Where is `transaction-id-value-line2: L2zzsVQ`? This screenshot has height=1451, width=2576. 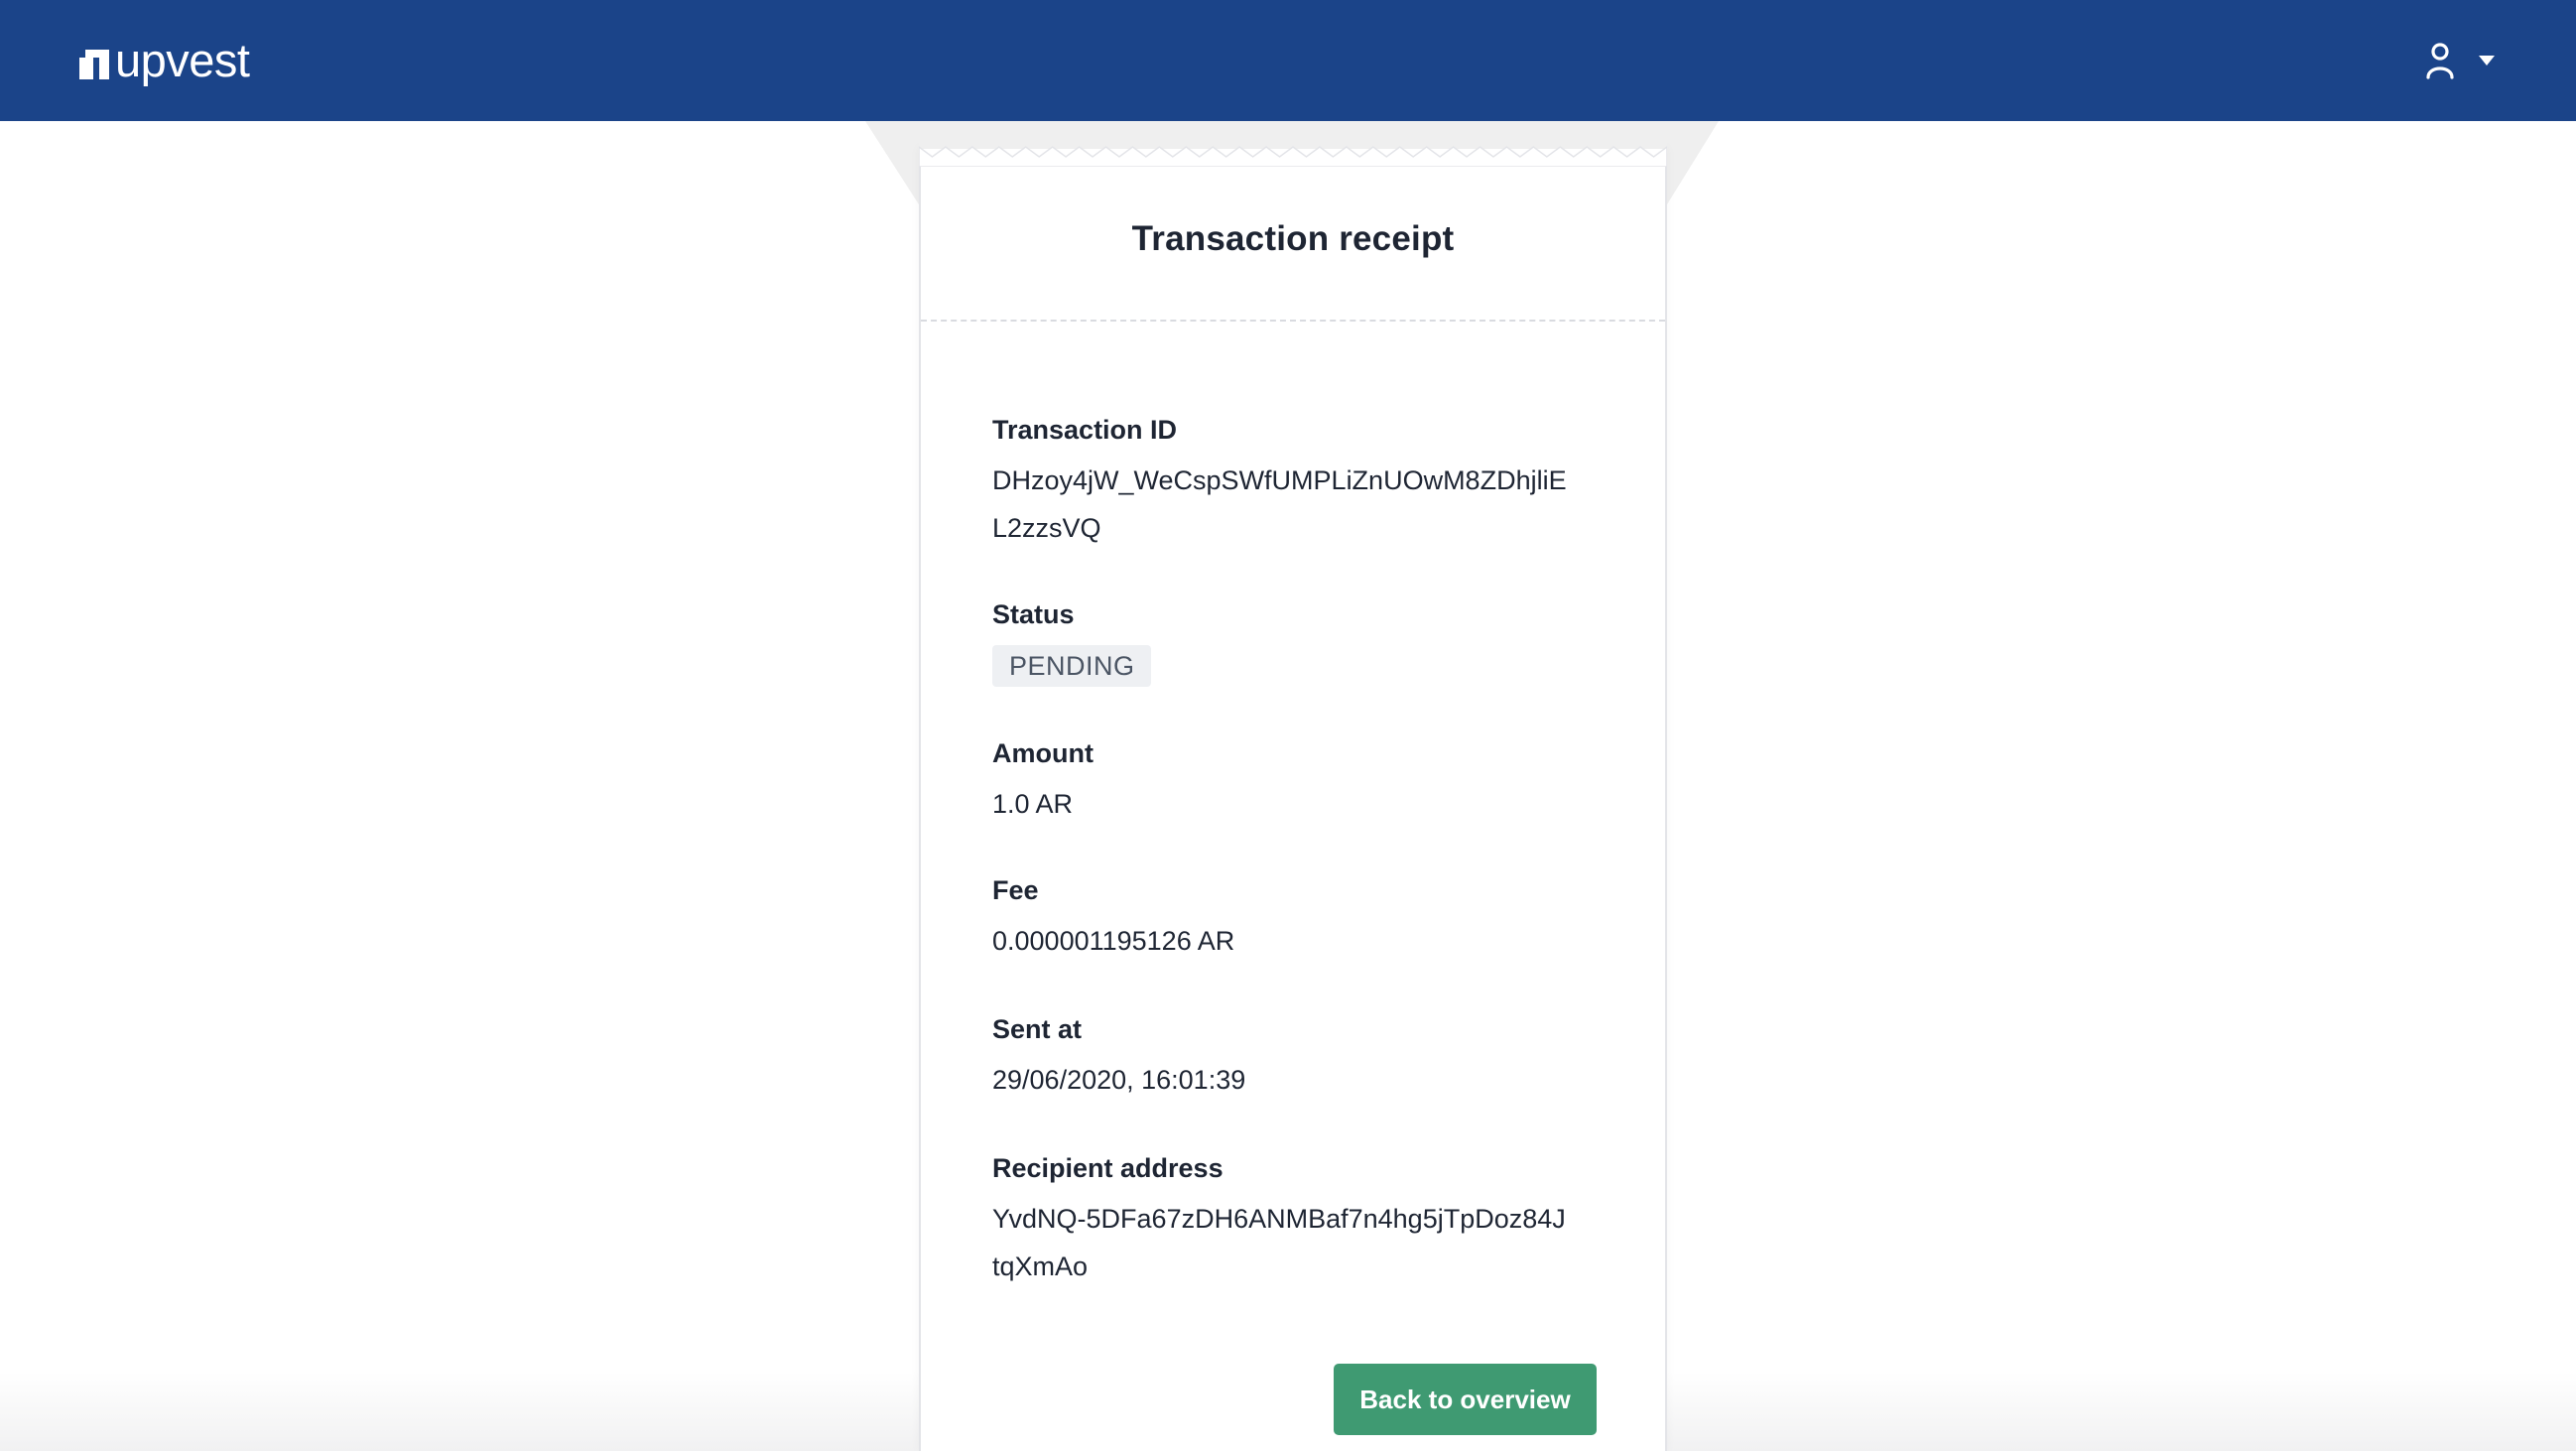
transaction-id-value-line2: L2zzsVQ is located at coordinates (1046, 528).